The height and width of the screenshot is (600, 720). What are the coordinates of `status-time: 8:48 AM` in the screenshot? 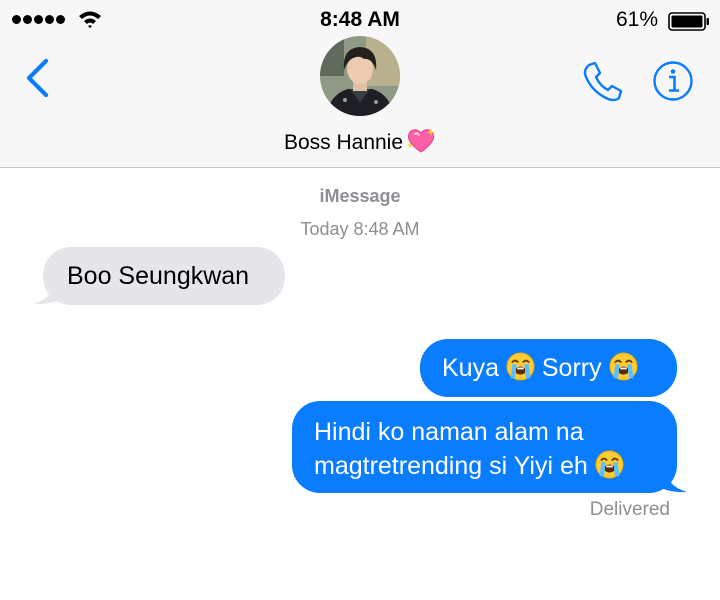 It's located at (360, 19).